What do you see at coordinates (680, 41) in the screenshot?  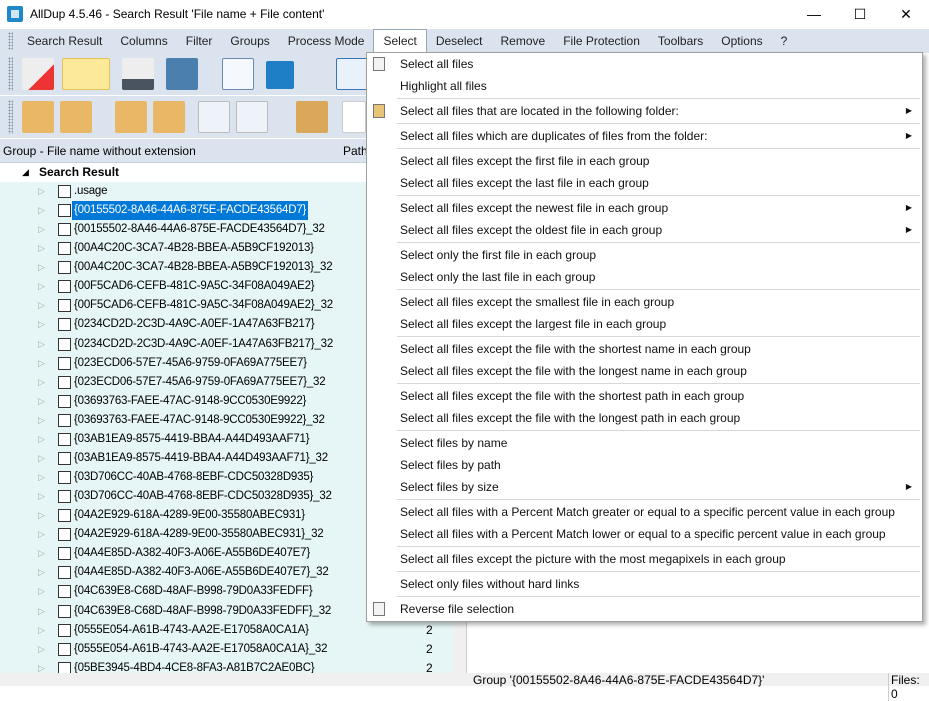 I see `menu-toolbars: Toolbars` at bounding box center [680, 41].